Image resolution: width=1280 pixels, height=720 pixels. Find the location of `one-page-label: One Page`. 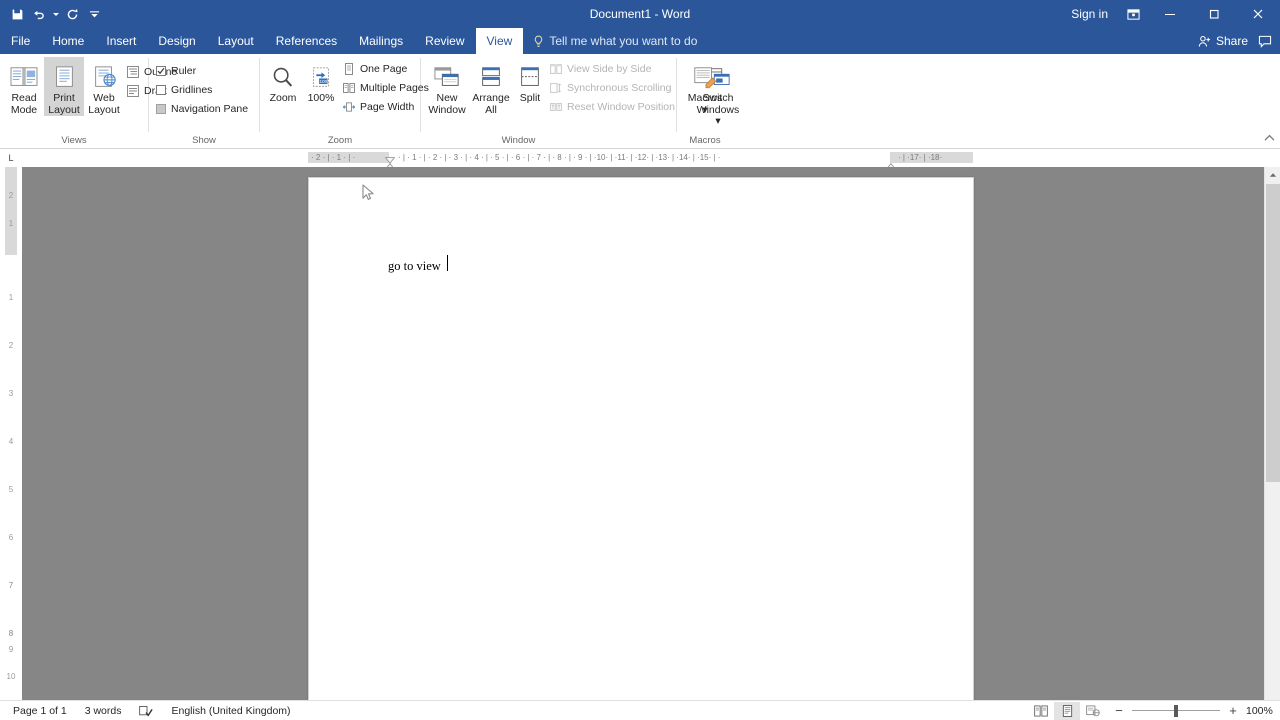

one-page-label: One Page is located at coordinates (384, 69).